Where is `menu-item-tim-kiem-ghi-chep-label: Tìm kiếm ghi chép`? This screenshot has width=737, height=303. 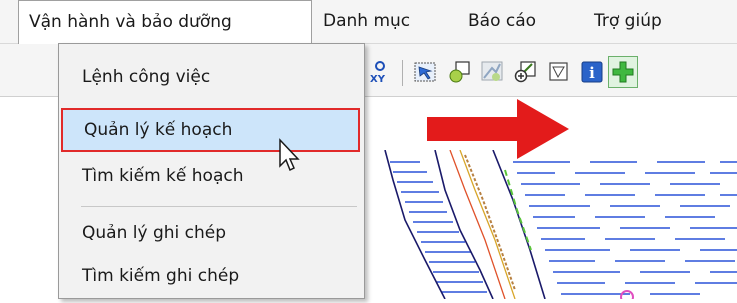
menu-item-tim-kiem-ghi-chep-label: Tìm kiếm ghi chép is located at coordinates (161, 276).